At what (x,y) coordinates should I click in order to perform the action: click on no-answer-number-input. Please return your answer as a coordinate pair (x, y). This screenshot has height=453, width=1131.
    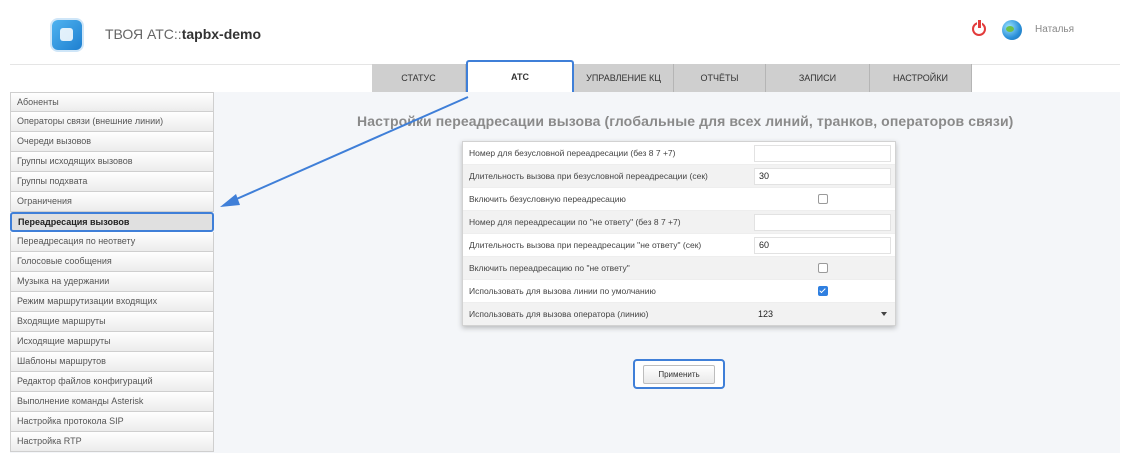
    Looking at the image, I should click on (822, 222).